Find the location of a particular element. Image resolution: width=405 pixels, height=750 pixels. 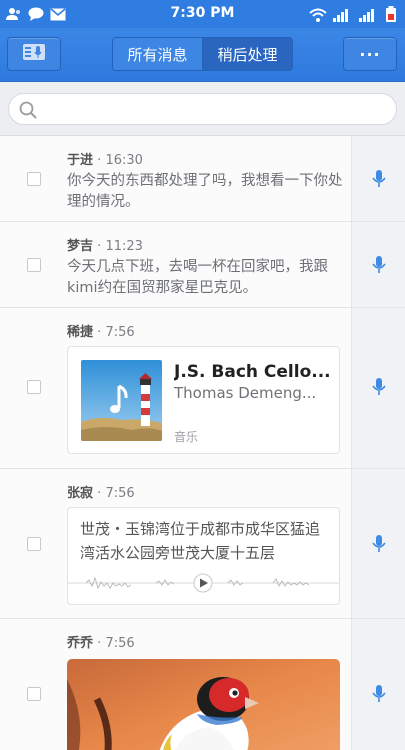

sender-name: 稀捷 is located at coordinates (80, 332).